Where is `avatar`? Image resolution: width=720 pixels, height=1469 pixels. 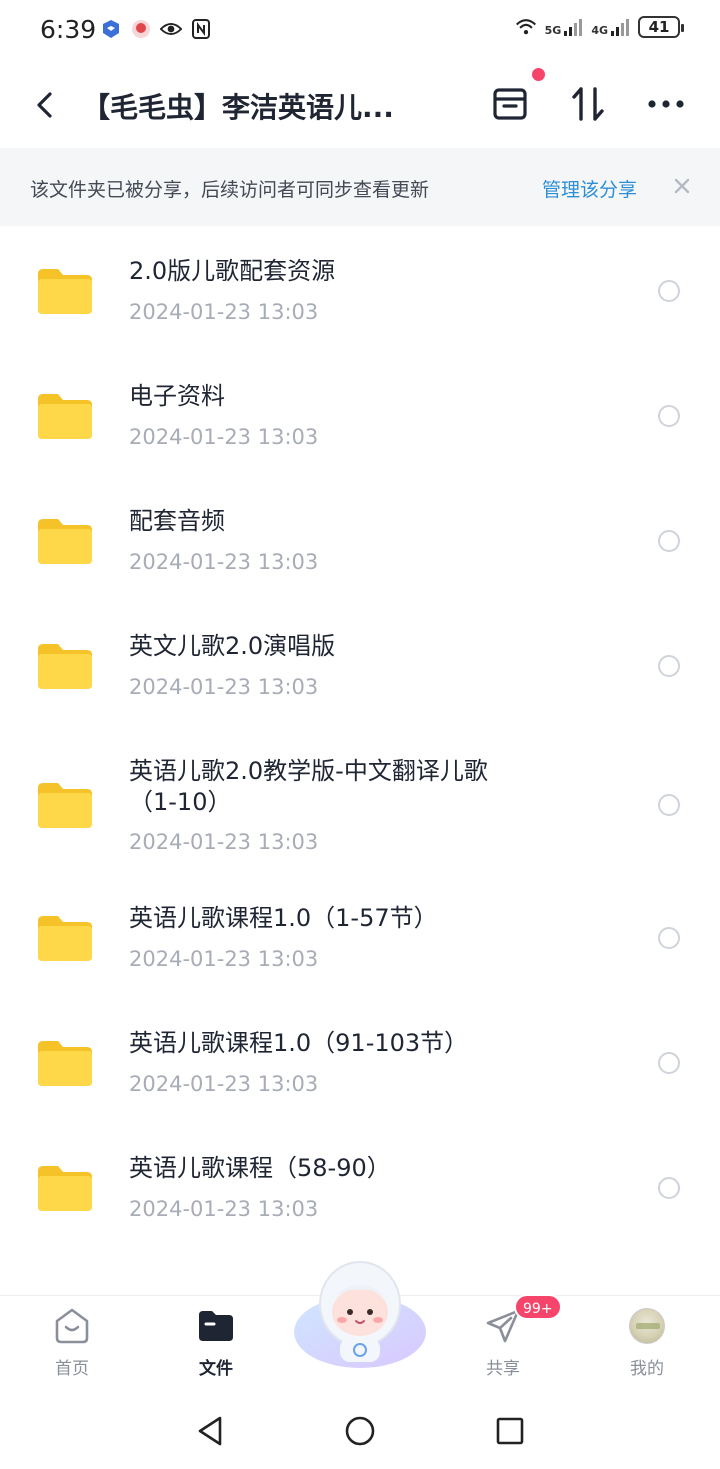
avatar is located at coordinates (647, 1326).